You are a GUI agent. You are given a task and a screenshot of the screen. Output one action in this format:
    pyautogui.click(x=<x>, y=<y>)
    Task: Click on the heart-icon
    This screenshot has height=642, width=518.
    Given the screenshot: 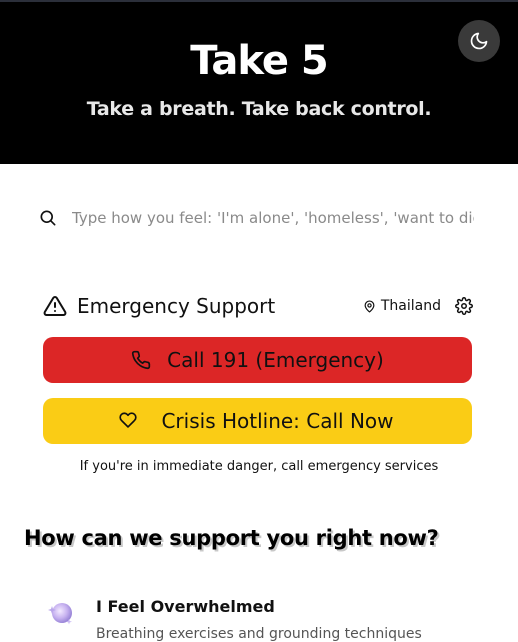 What is the action you would take?
    pyautogui.click(x=128, y=420)
    